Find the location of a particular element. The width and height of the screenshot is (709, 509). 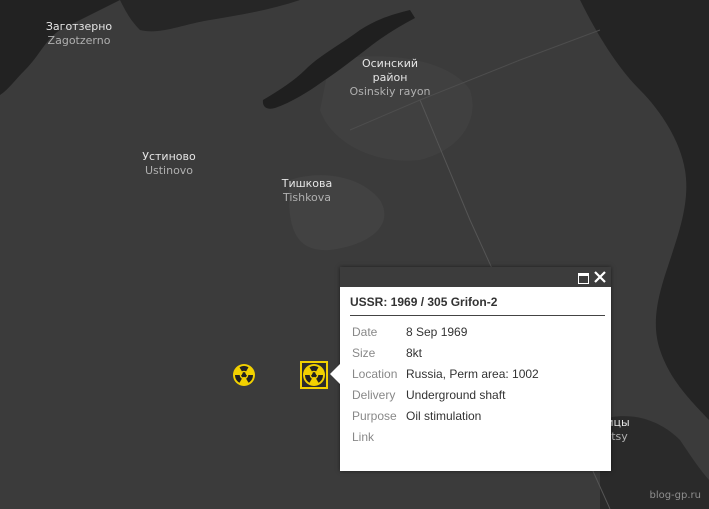

place-name-ru: Тишкова is located at coordinates (307, 183).